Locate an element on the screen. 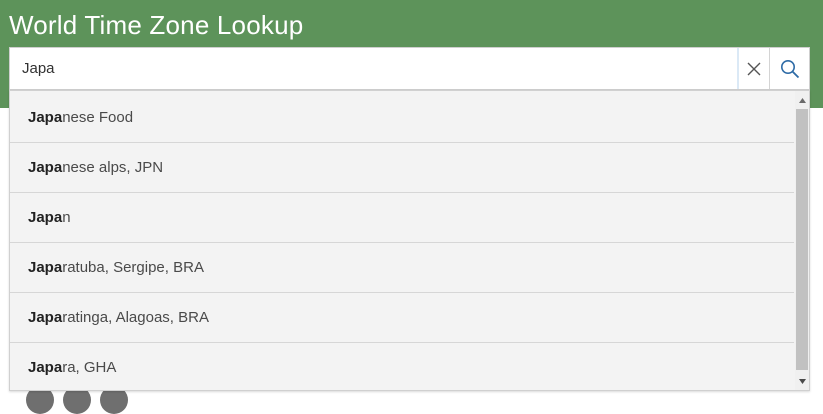 Image resolution: width=823 pixels, height=414 pixels. caret-down-icon is located at coordinates (802, 381).